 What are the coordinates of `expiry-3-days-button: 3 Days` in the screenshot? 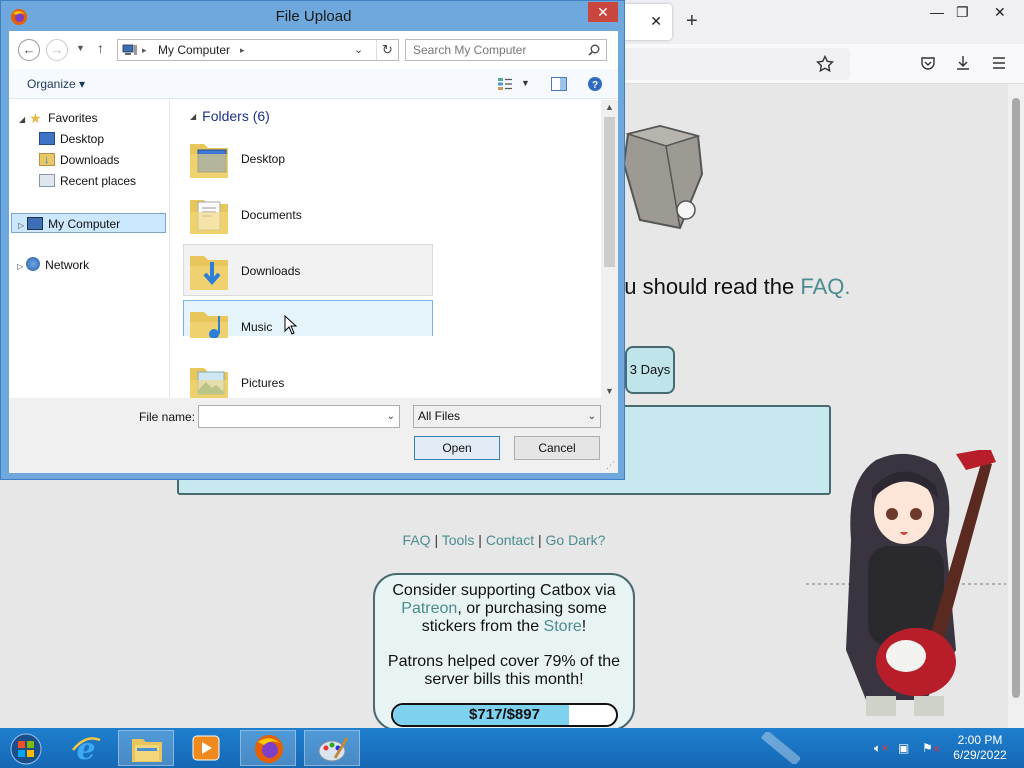 It's located at (650, 370).